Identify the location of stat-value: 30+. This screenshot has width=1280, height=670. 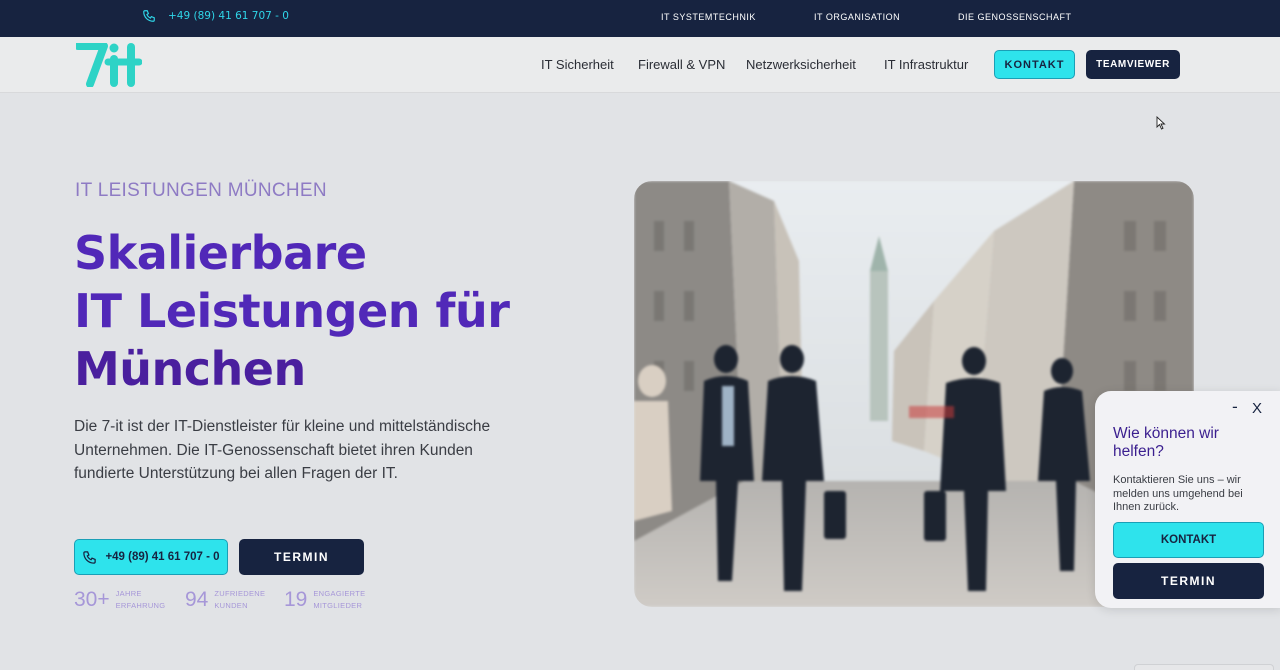
(92, 599).